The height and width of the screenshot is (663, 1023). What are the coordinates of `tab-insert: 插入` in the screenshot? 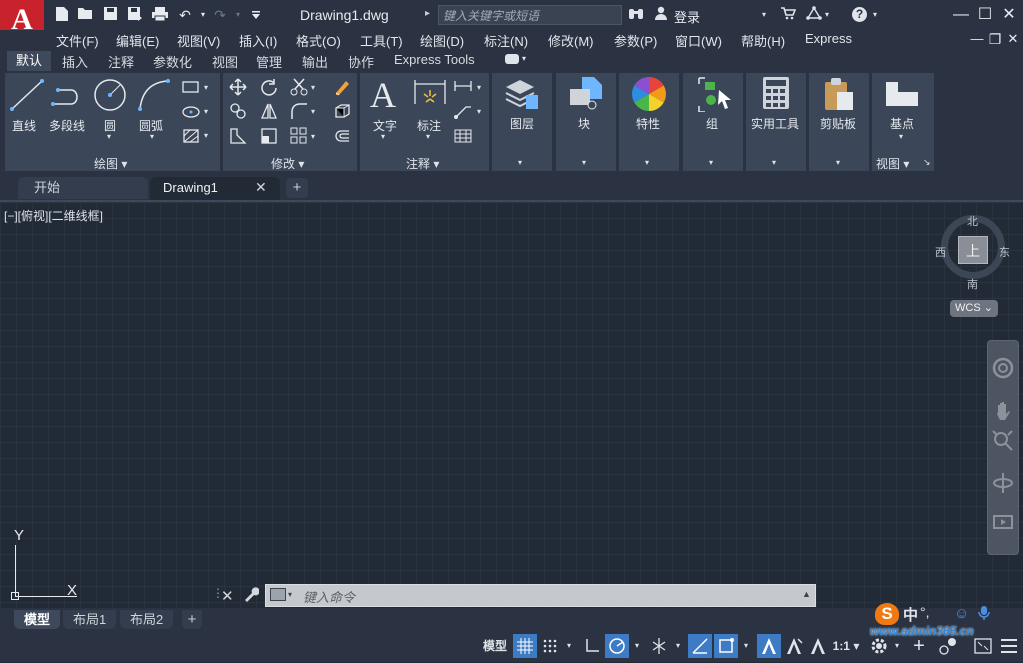 It's located at (75, 61).